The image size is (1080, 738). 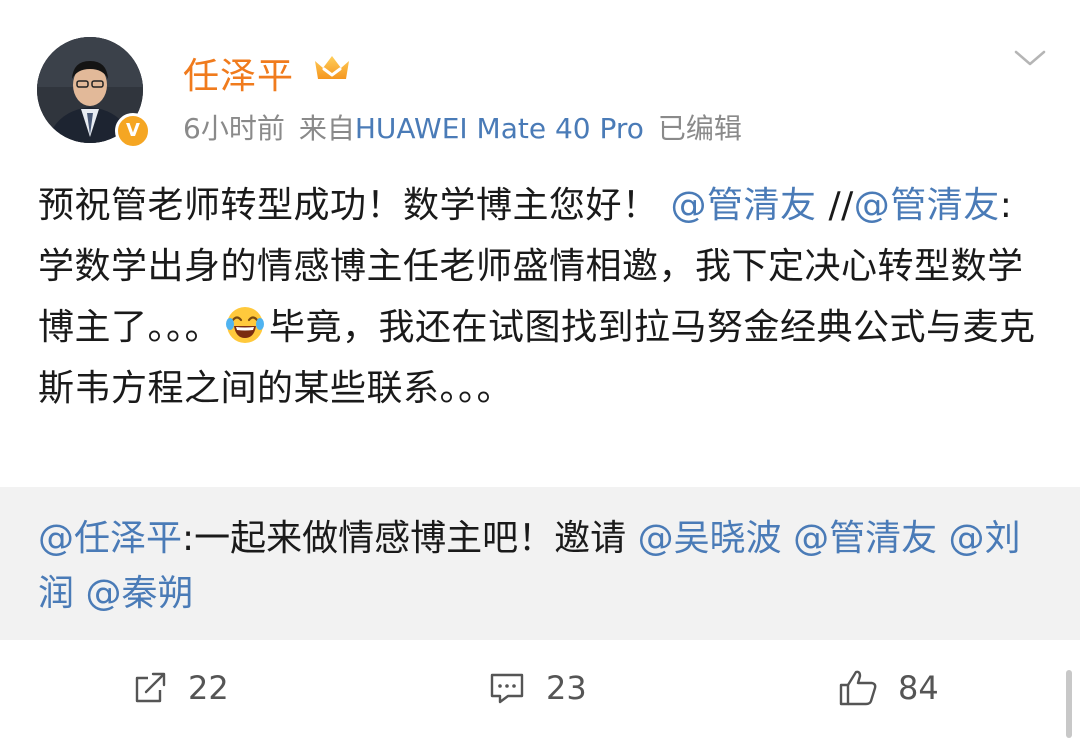 What do you see at coordinates (918, 688) in the screenshot?
I see `like-count: 84` at bounding box center [918, 688].